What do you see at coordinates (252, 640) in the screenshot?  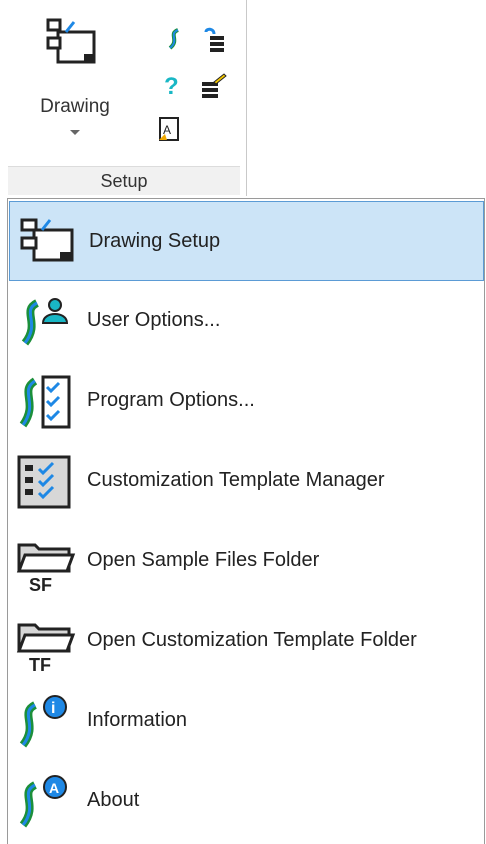 I see `menu-item-label: Open Customization Template Folder` at bounding box center [252, 640].